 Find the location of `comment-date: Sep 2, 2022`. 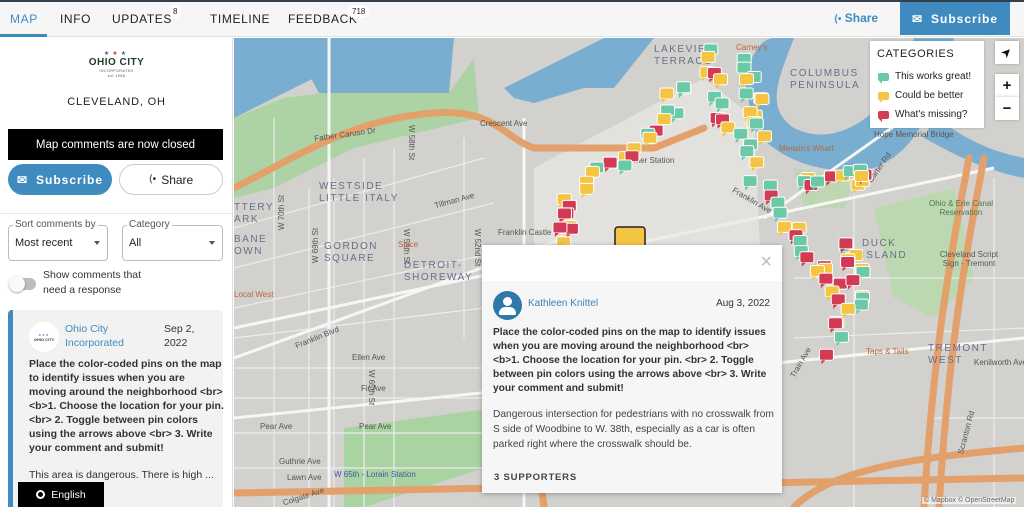

comment-date: Sep 2, 2022 is located at coordinates (179, 336).